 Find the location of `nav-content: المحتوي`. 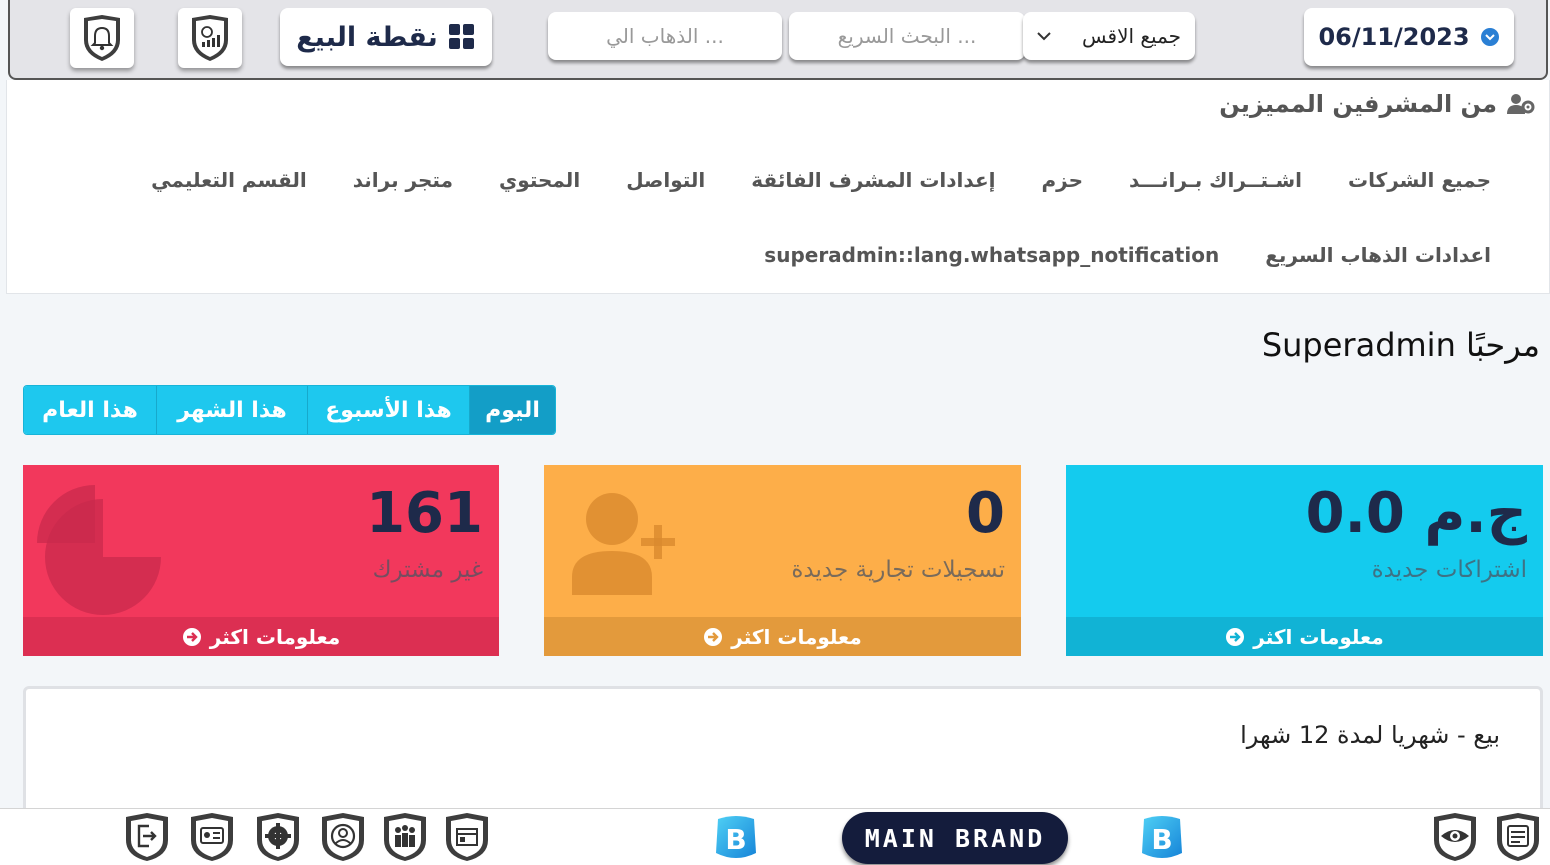

nav-content: المحتوي is located at coordinates (539, 180).